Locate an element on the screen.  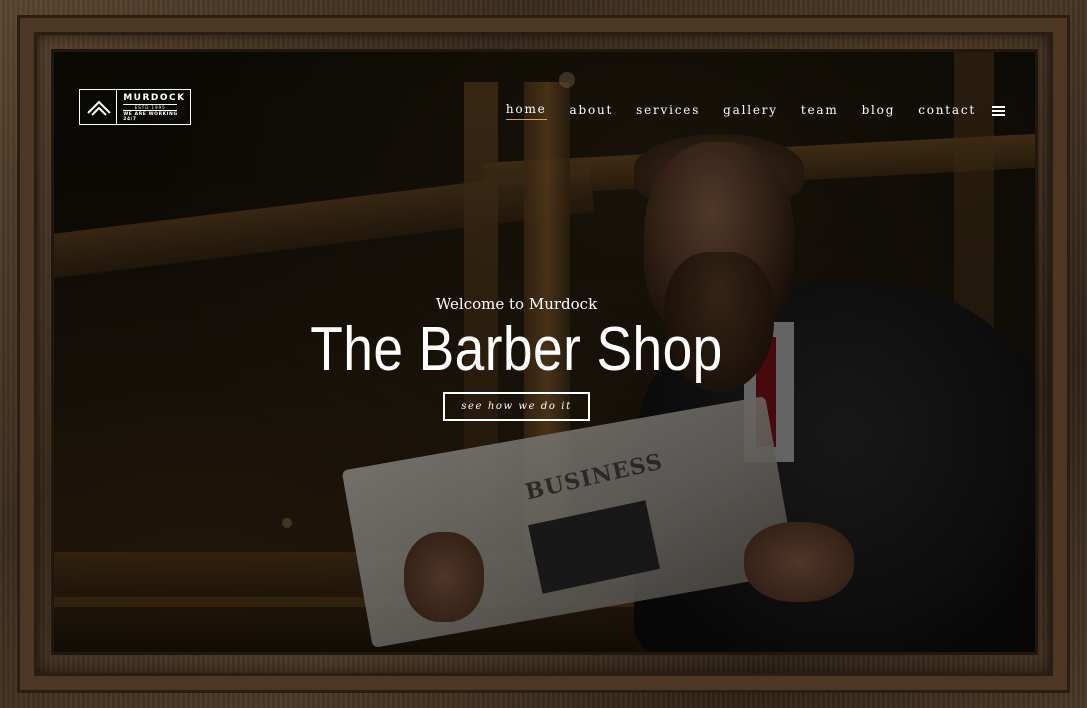
logo-tagline: WE ARE WORKING 24/7 is located at coordinates (150, 116).